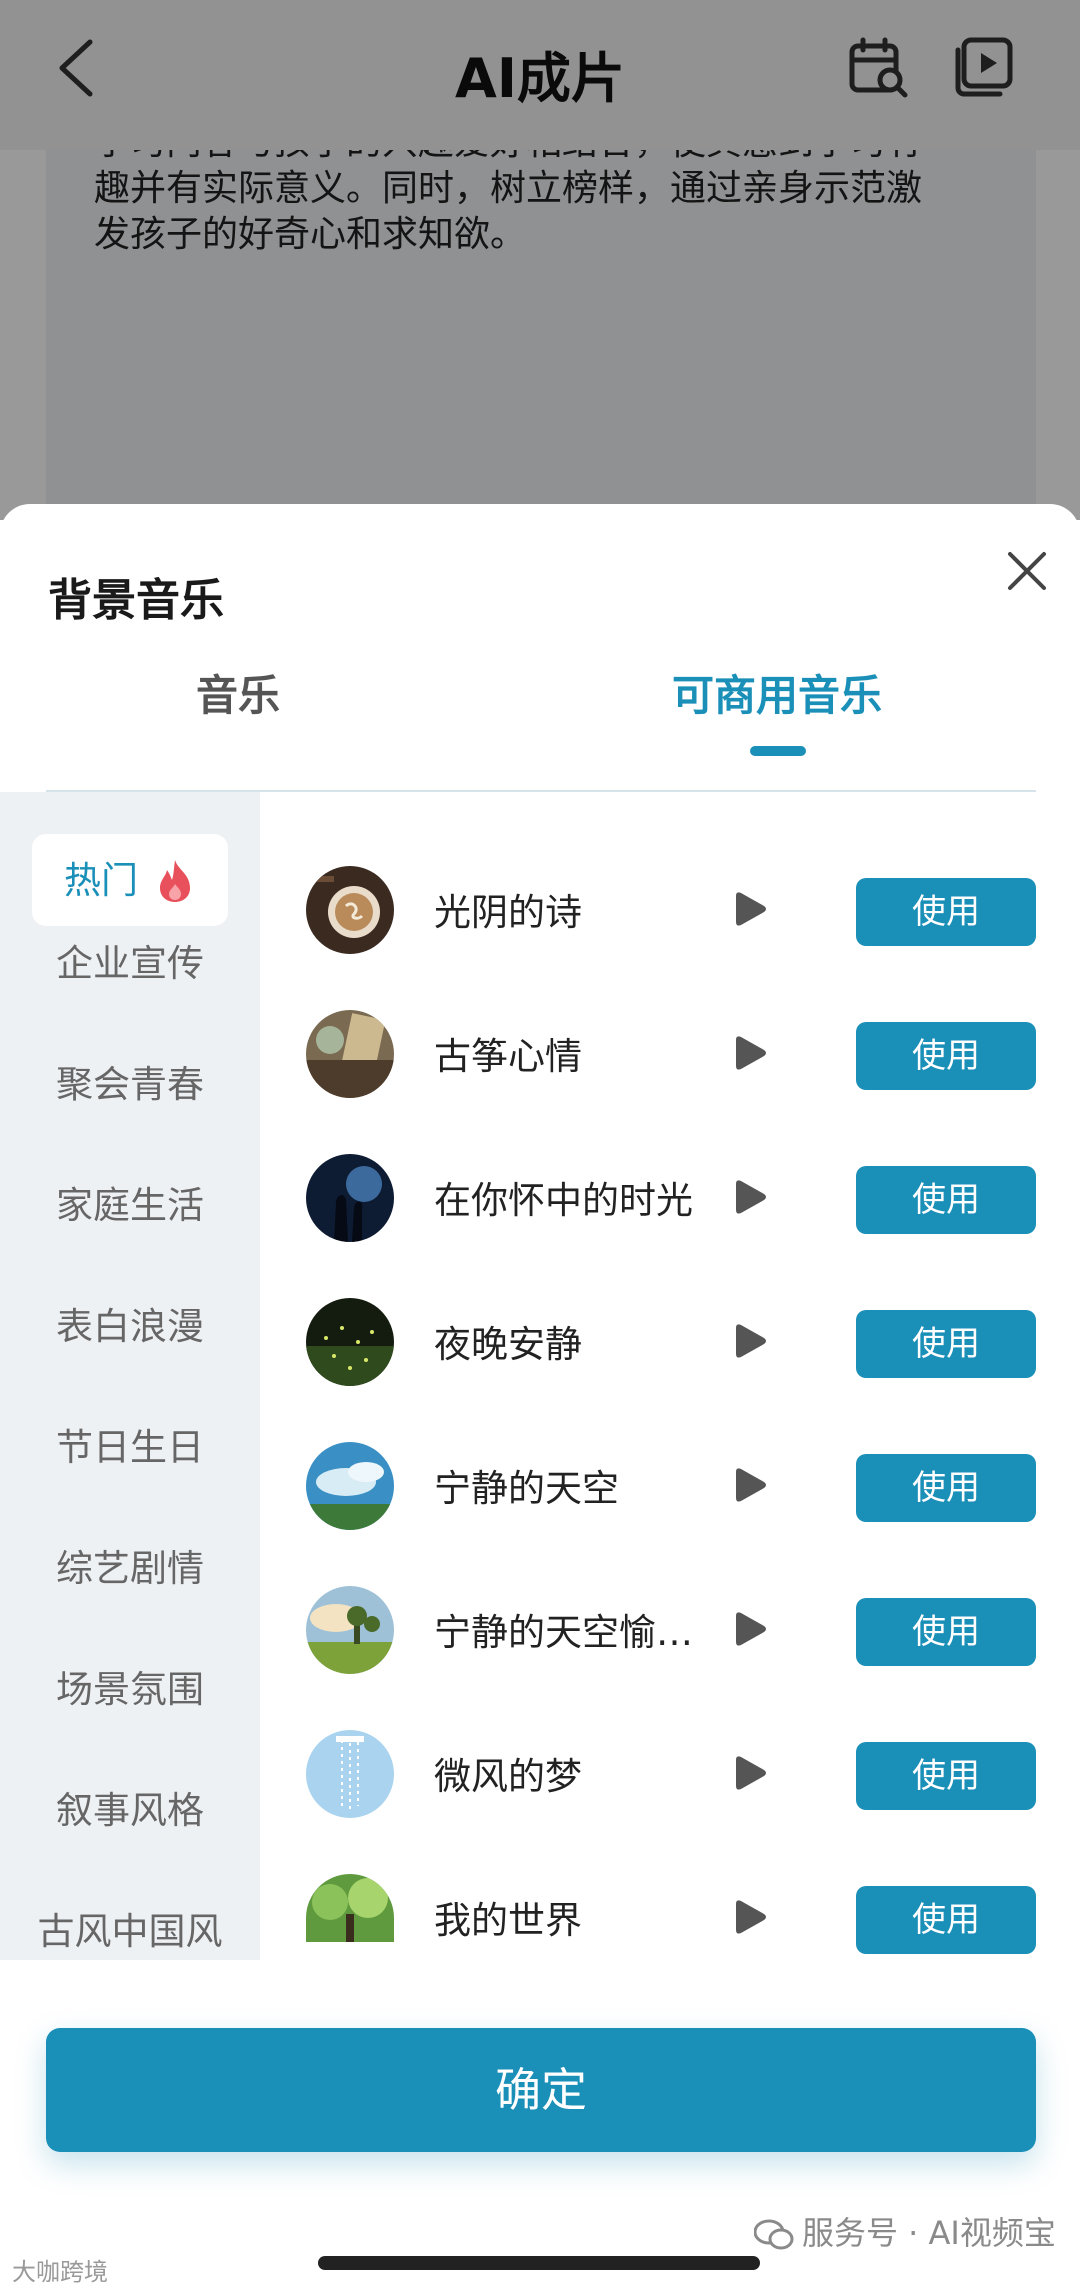 Image resolution: width=1080 pixels, height=2285 pixels. What do you see at coordinates (670, 1484) in the screenshot?
I see `song-row: 宁静的天空 使用` at bounding box center [670, 1484].